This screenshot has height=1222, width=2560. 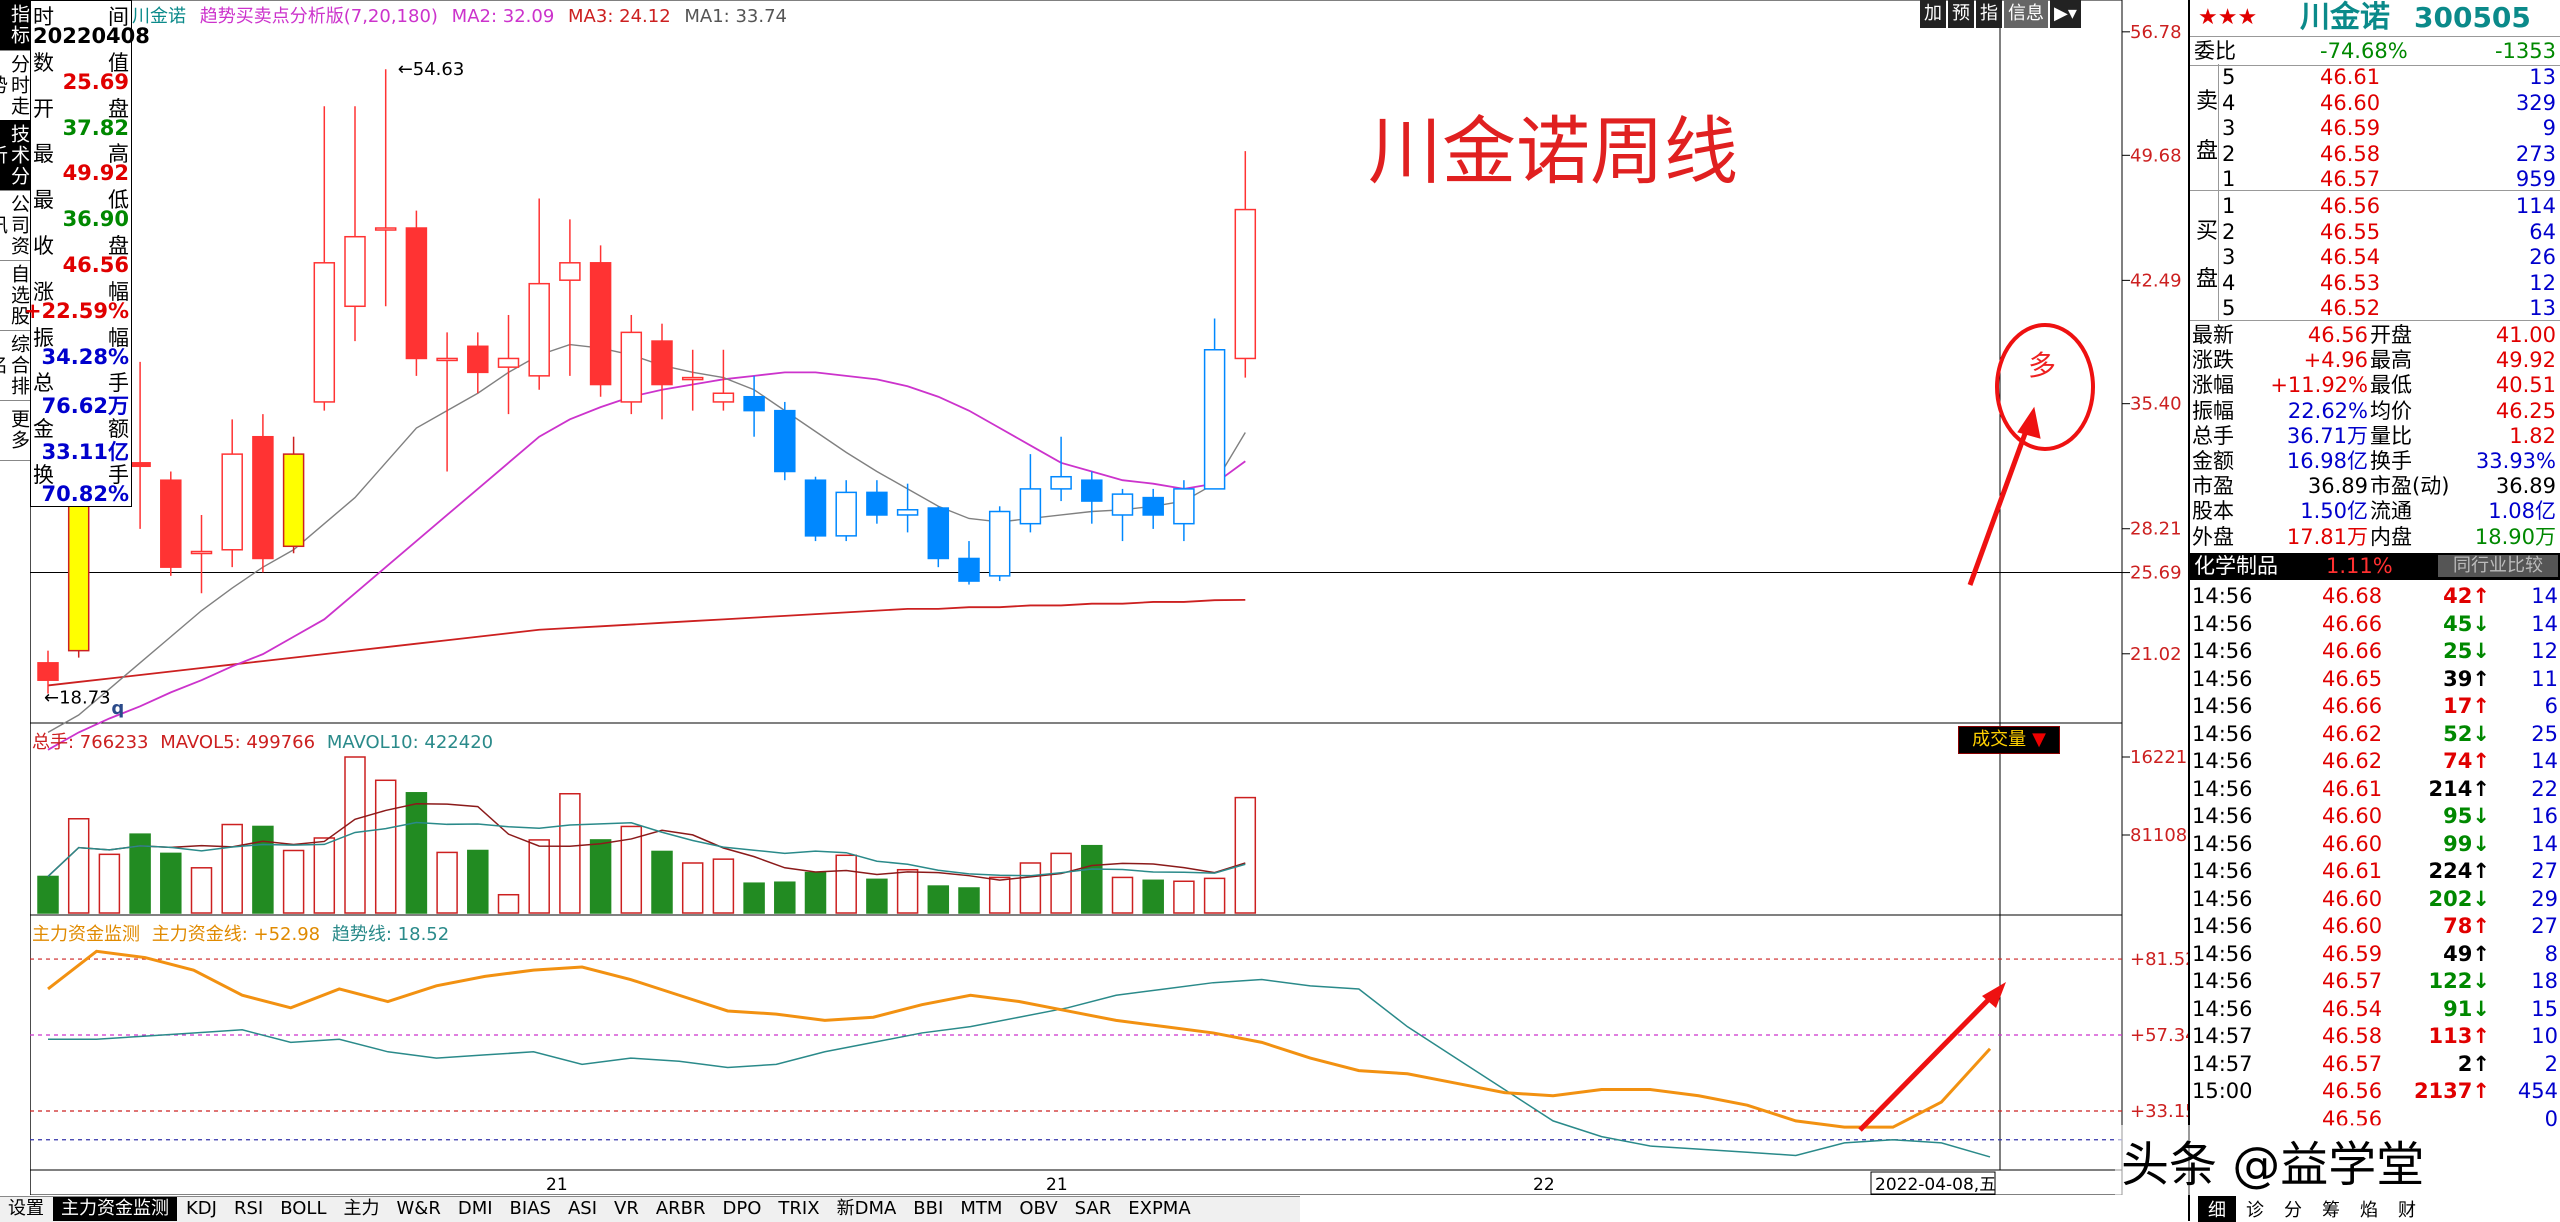 I want to click on indicator-tab: 主力资金监测, so click(x=115, y=1209).